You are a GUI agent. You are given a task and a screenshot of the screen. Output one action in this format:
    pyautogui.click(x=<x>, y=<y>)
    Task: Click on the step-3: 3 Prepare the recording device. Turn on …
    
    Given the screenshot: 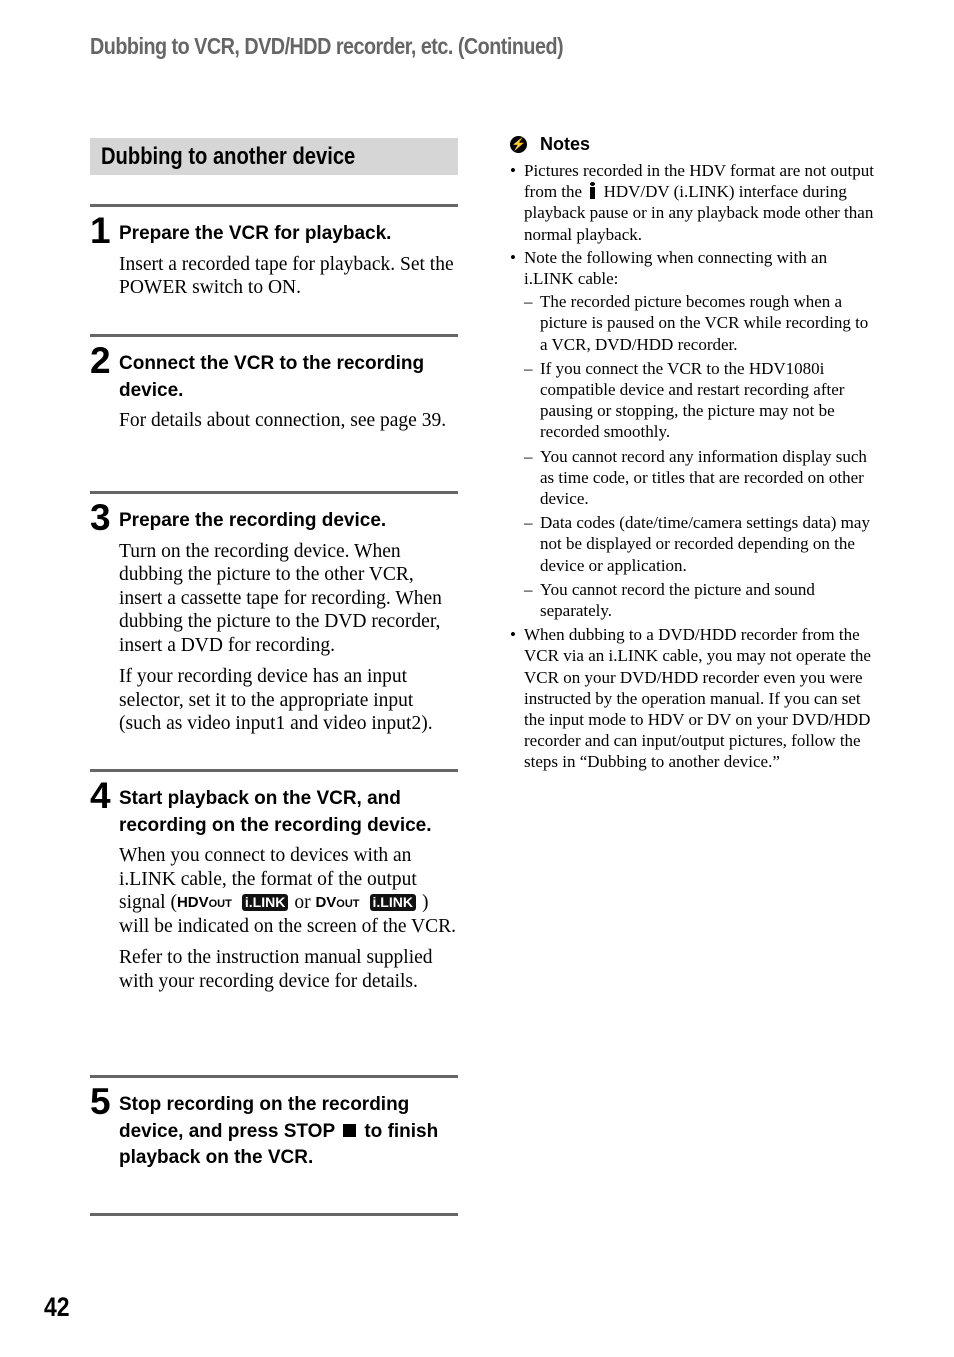 What is the action you would take?
    pyautogui.click(x=274, y=630)
    